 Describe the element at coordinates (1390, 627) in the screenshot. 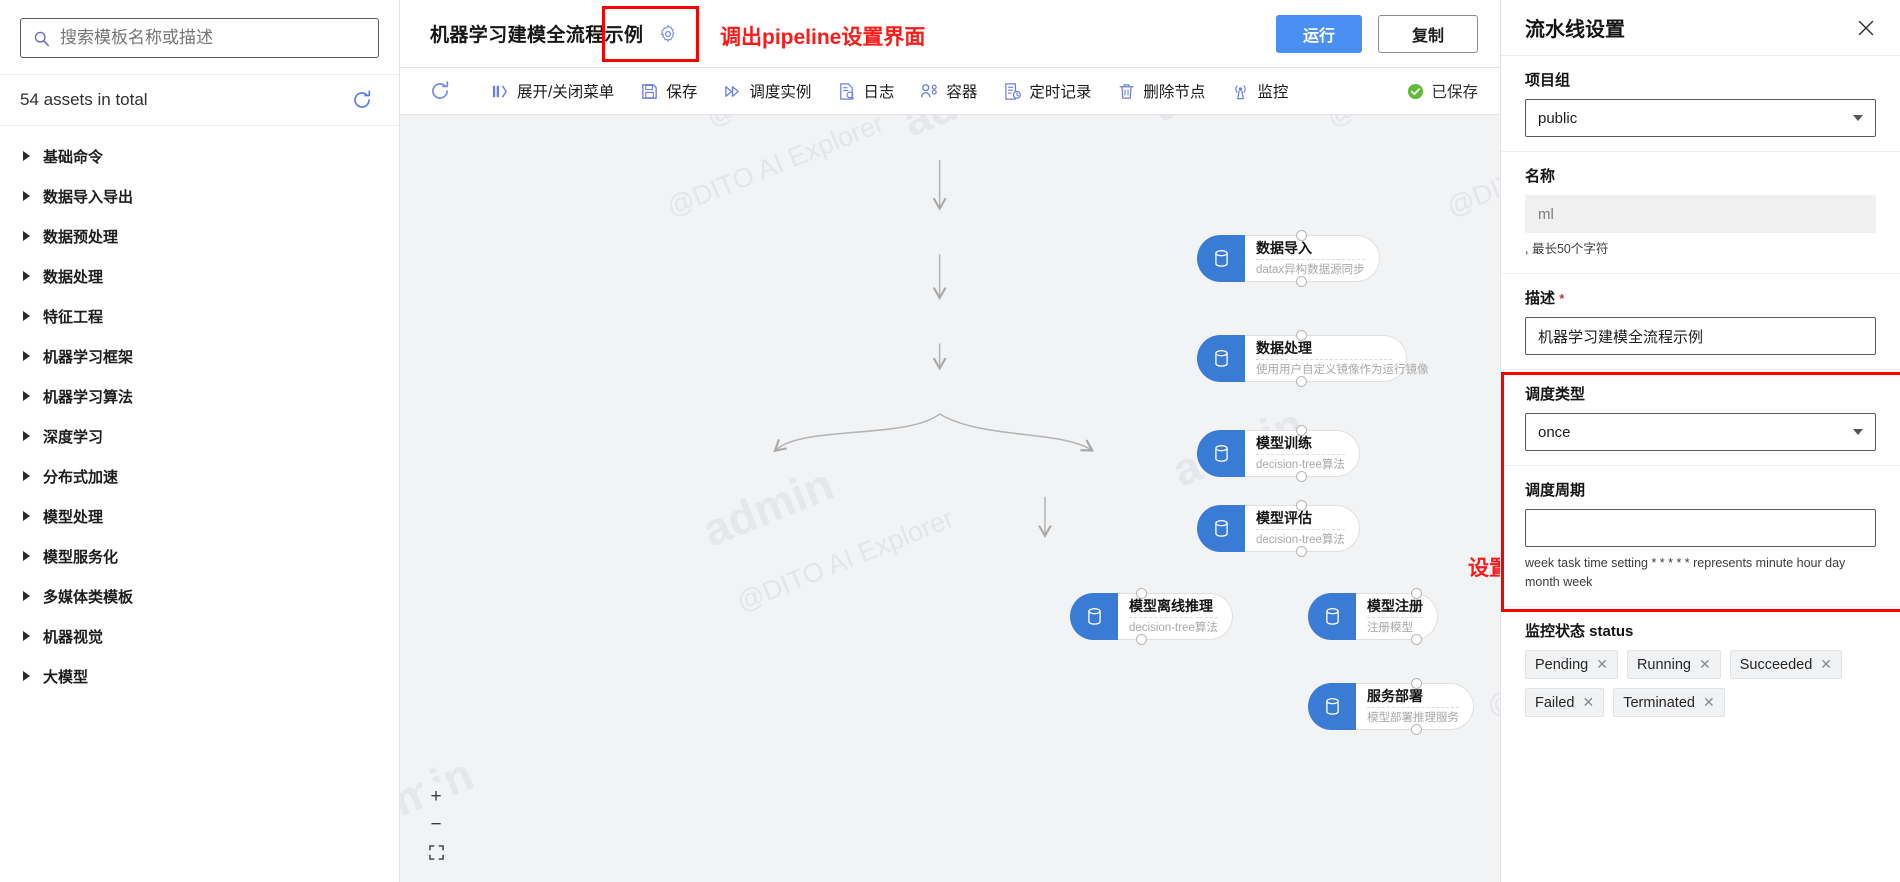

I see `node-subtitle: 注册模型` at that location.